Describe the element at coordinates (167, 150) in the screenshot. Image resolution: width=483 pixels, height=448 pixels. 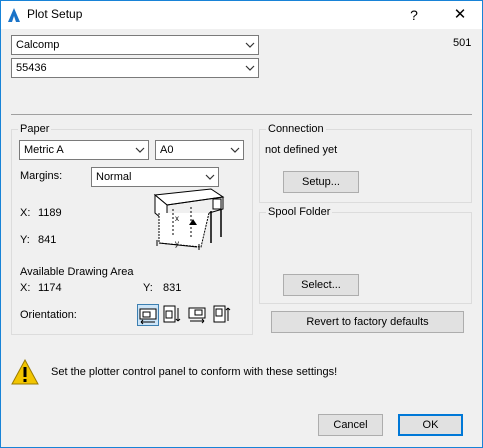
I see `paper-size-value: A0` at that location.